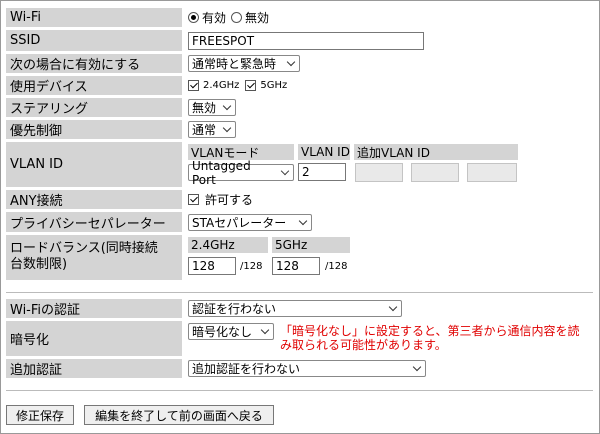  What do you see at coordinates (193, 199) in the screenshot?
I see `any-allow-checkbox` at bounding box center [193, 199].